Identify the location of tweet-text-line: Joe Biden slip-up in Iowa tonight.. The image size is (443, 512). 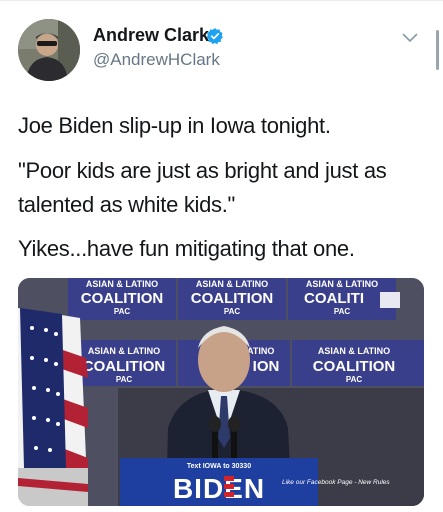
(174, 125).